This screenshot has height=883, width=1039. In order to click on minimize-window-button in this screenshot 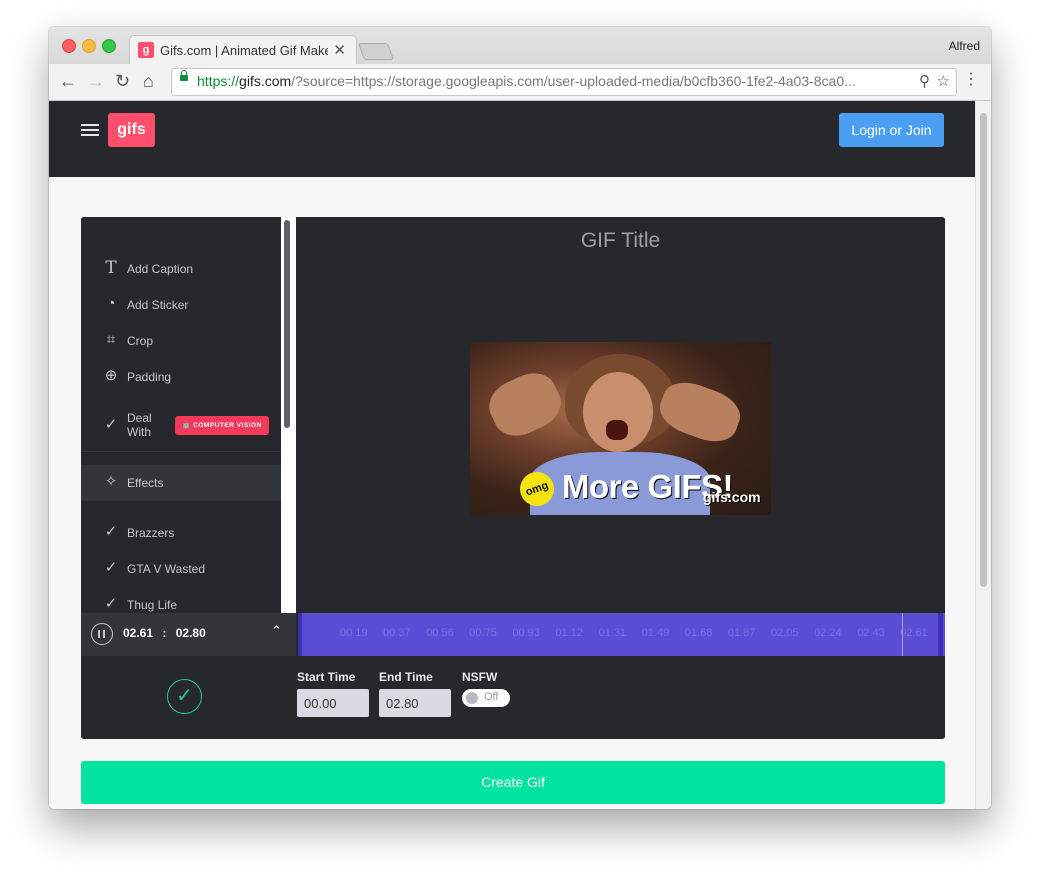, I will do `click(89, 46)`.